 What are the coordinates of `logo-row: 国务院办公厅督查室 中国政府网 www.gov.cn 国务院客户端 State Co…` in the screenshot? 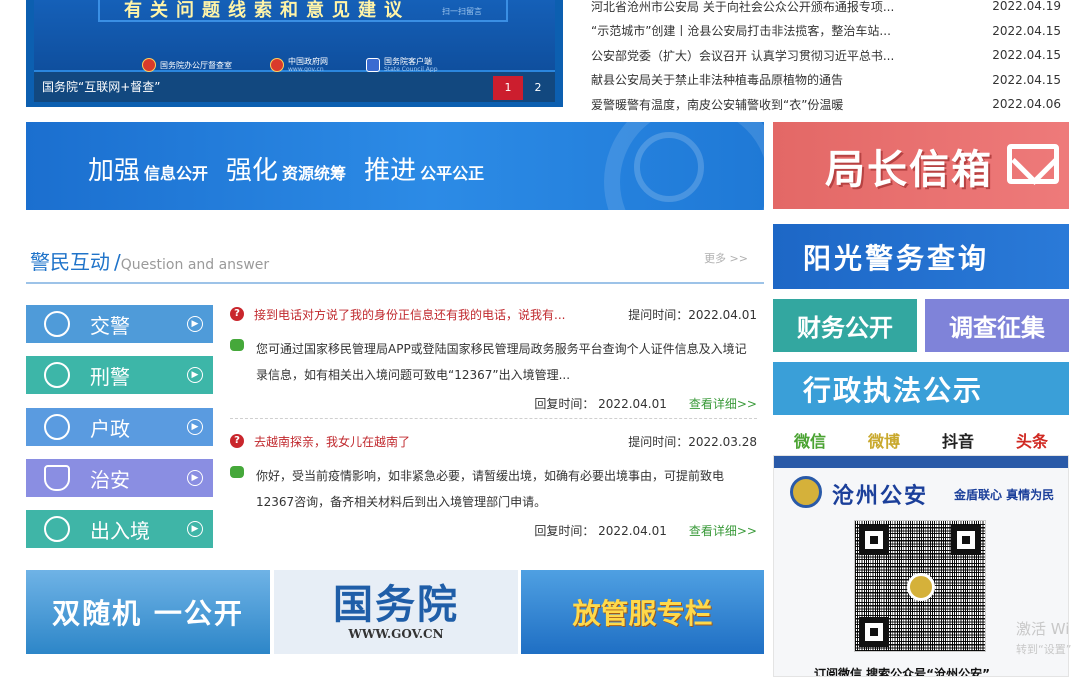 It's located at (290, 65).